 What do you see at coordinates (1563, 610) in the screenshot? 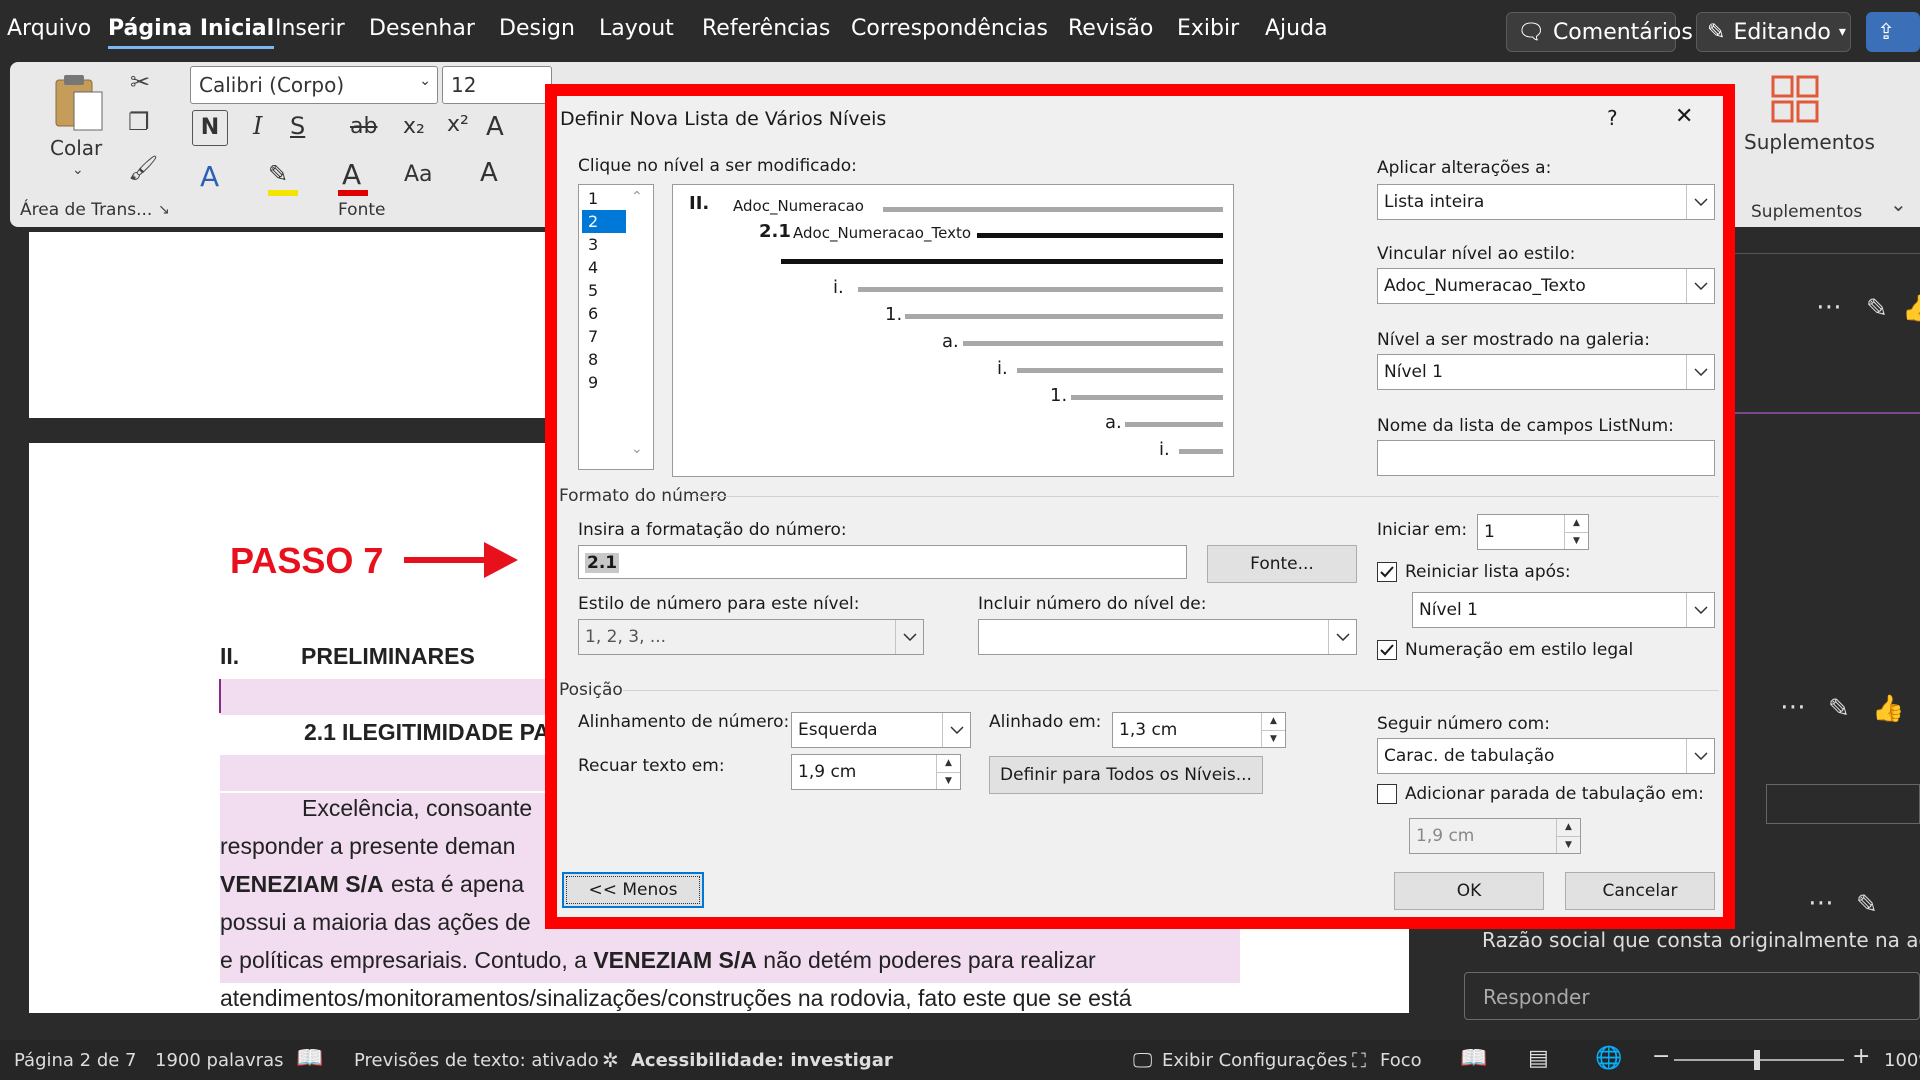
I see `restart-after-select: Nível 1` at bounding box center [1563, 610].